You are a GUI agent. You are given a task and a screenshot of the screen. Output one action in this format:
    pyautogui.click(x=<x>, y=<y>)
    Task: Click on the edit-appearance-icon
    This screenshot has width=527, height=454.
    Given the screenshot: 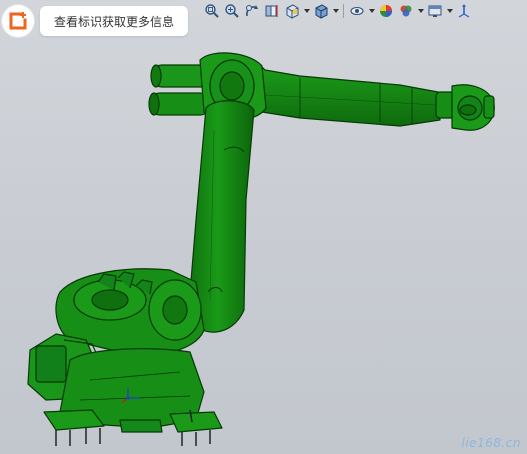 What is the action you would take?
    pyautogui.click(x=386, y=11)
    